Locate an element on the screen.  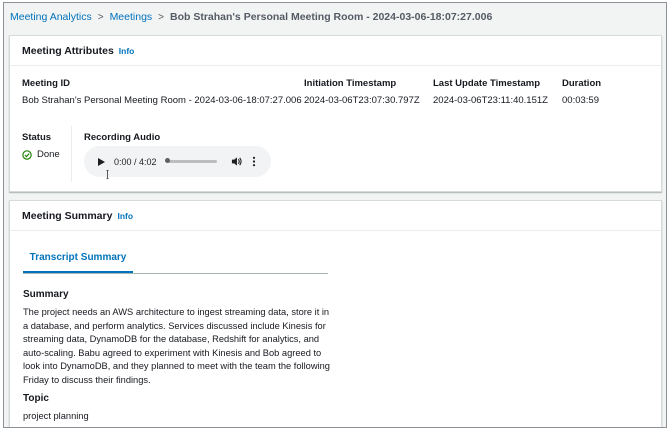
last-update-timestamp-value: 2024-03-06T23:11:40.151Z is located at coordinates (490, 100).